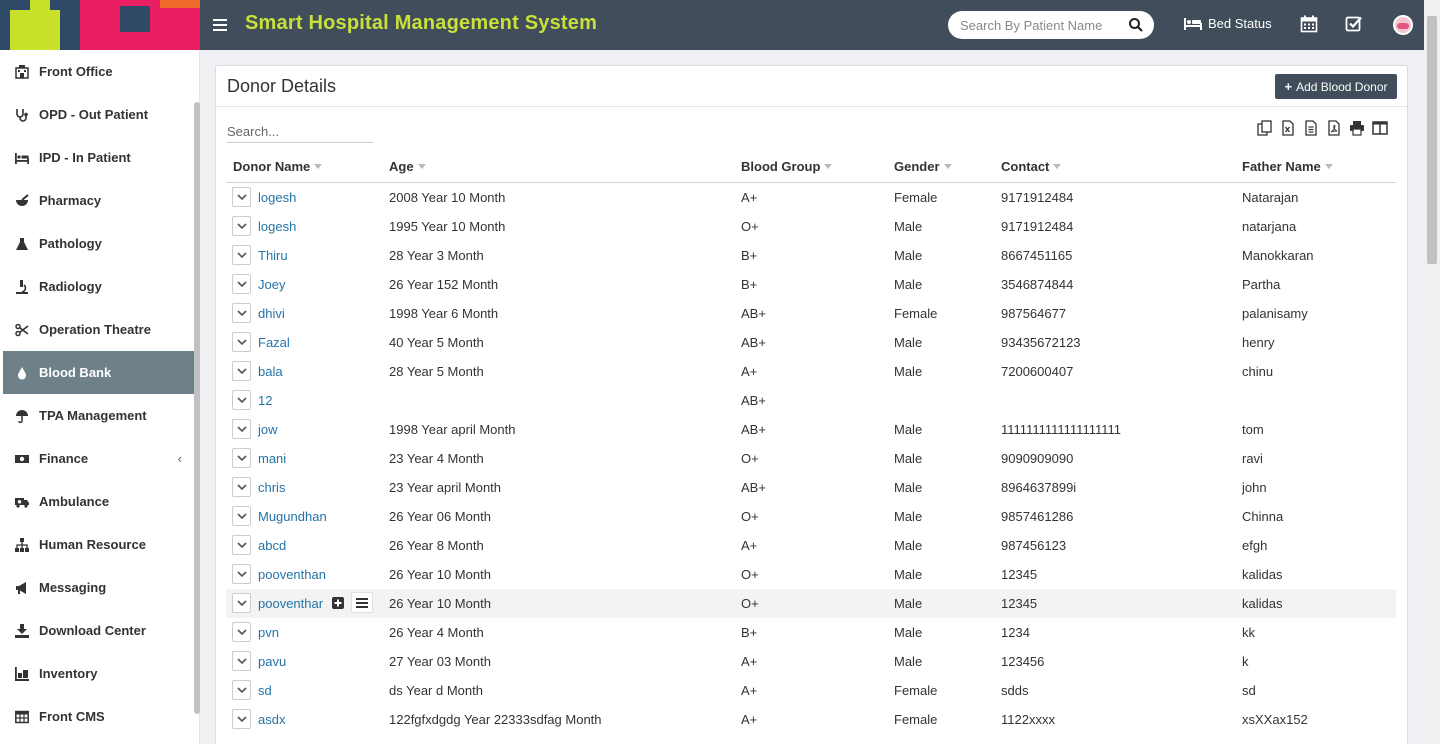  What do you see at coordinates (1309, 24) in the screenshot?
I see `calendar-icon` at bounding box center [1309, 24].